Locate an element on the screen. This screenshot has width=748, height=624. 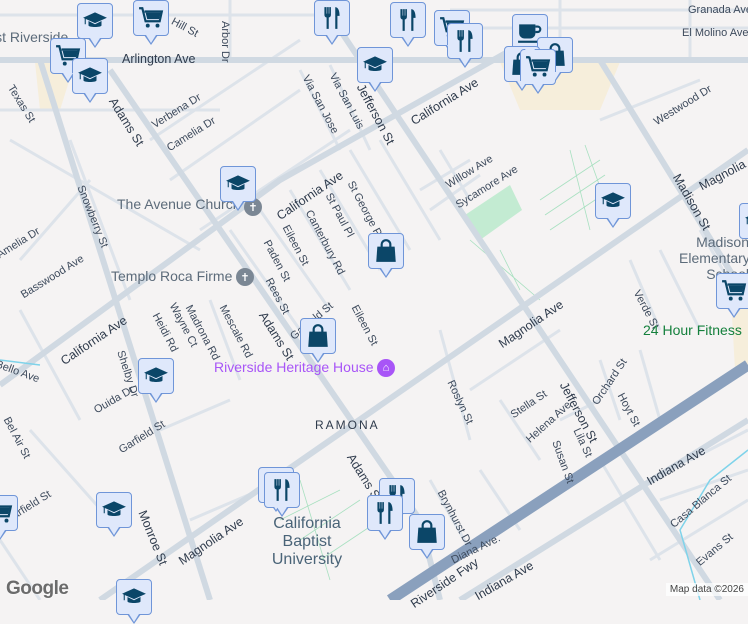
street-label: Arbor Dr is located at coordinates (225, 42).